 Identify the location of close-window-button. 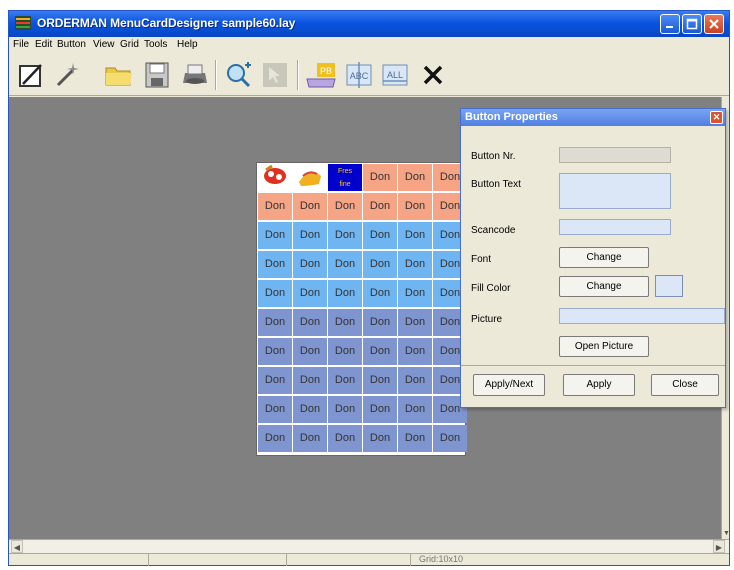
(714, 24).